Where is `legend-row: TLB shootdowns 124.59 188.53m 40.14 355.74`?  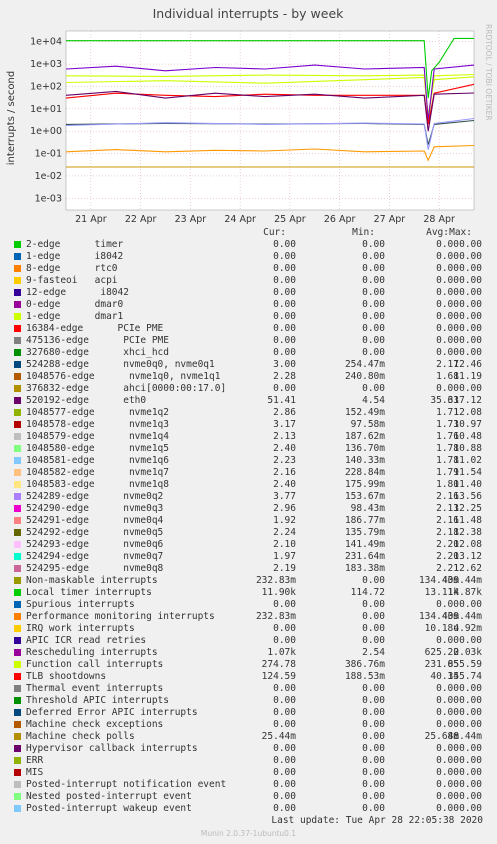 legend-row: TLB shootdowns 124.59 188.53m 40.14 355.74 is located at coordinates (248, 677).